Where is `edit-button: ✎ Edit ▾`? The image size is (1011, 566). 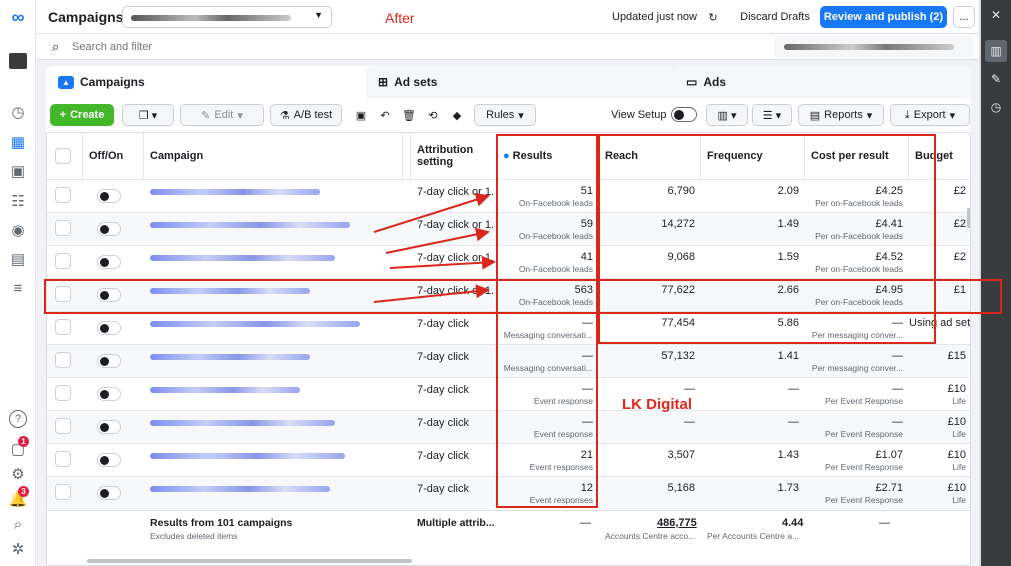 edit-button: ✎ Edit ▾ is located at coordinates (222, 115).